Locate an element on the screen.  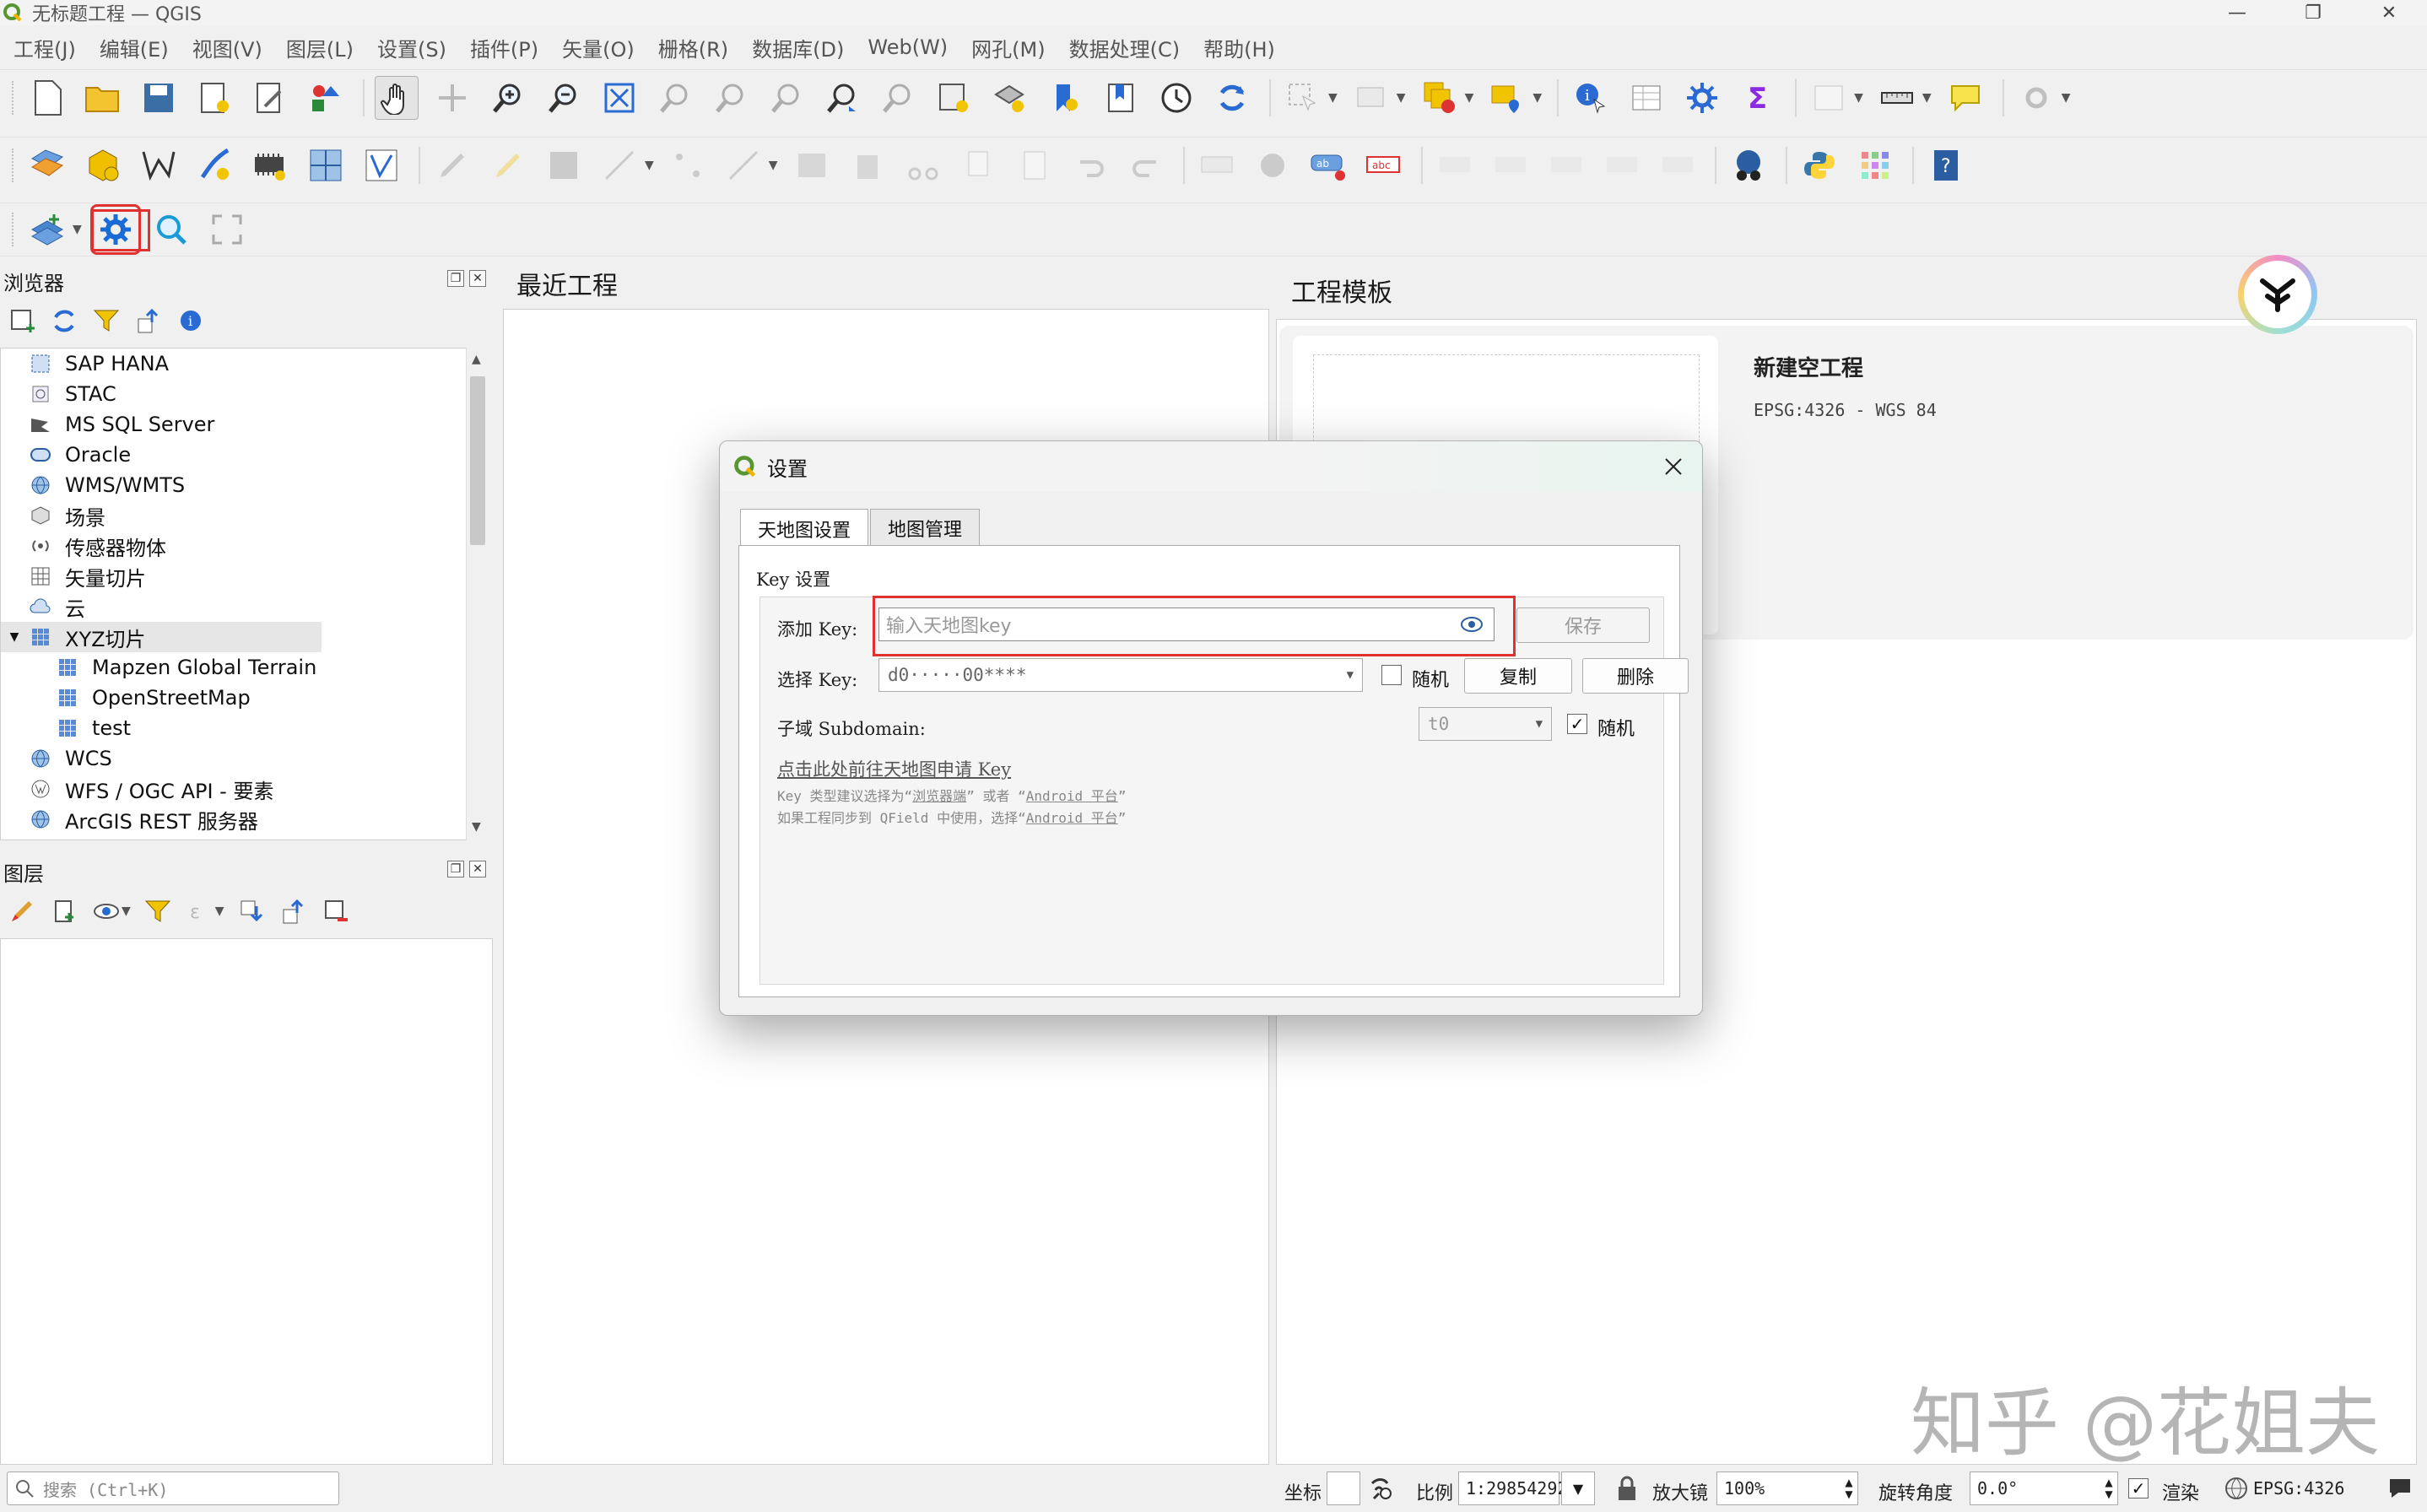
messages-icon is located at coordinates (2400, 1488).